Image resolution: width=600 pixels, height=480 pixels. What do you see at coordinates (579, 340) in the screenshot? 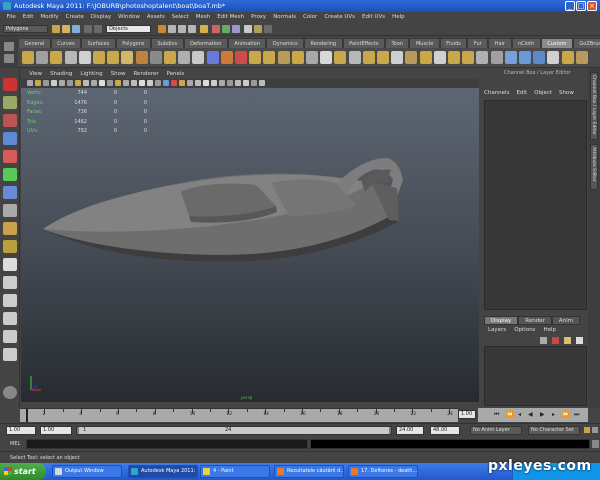
I see `layer-options-icon` at bounding box center [579, 340].